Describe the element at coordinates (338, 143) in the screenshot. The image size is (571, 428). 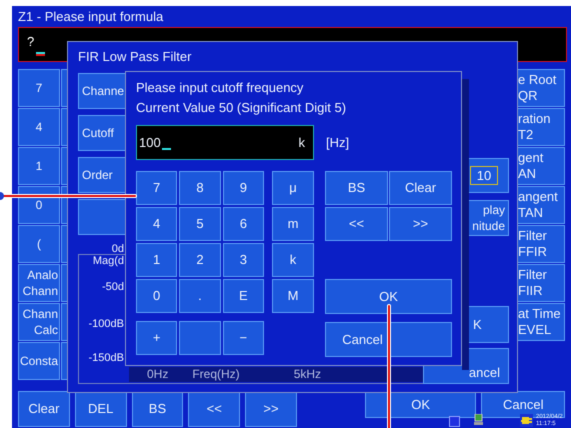
I see `unit-label: [Hz]` at that location.